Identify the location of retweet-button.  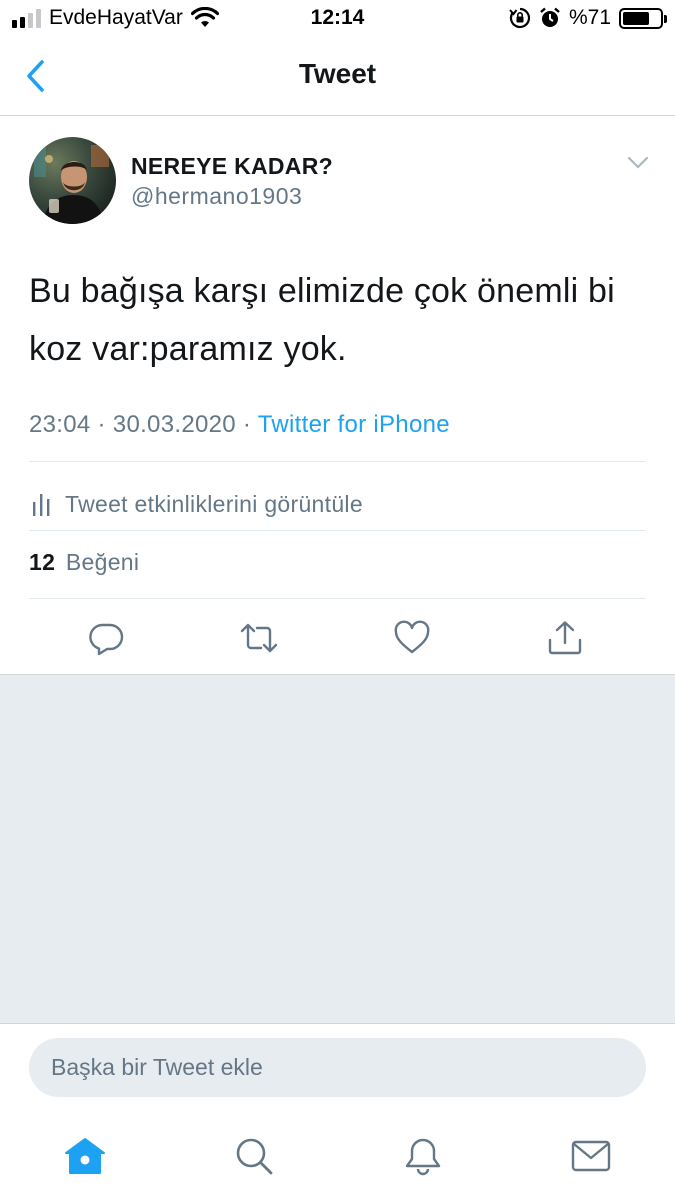
(259, 638).